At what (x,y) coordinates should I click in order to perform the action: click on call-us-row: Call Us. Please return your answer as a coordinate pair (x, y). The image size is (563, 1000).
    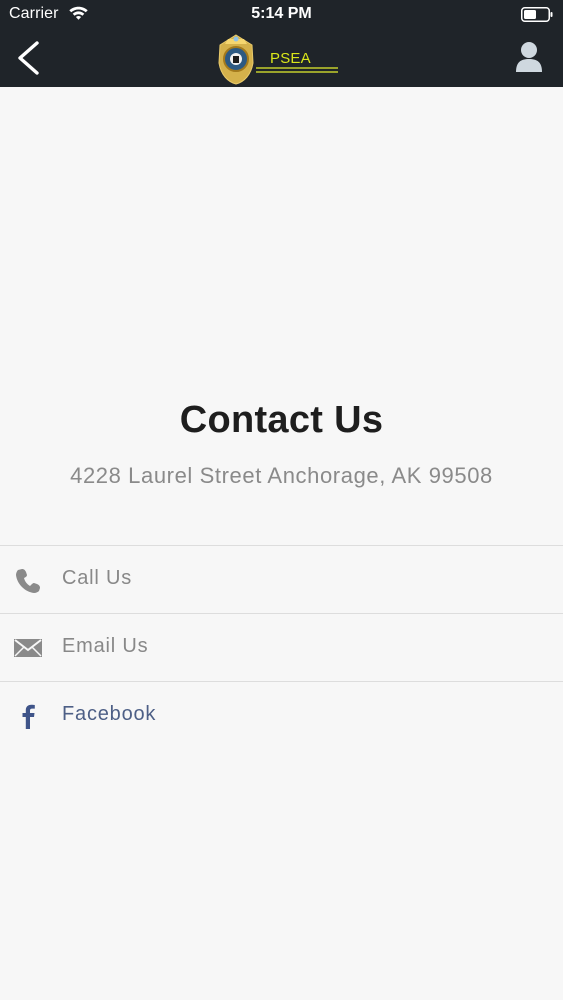
    Looking at the image, I should click on (281, 580).